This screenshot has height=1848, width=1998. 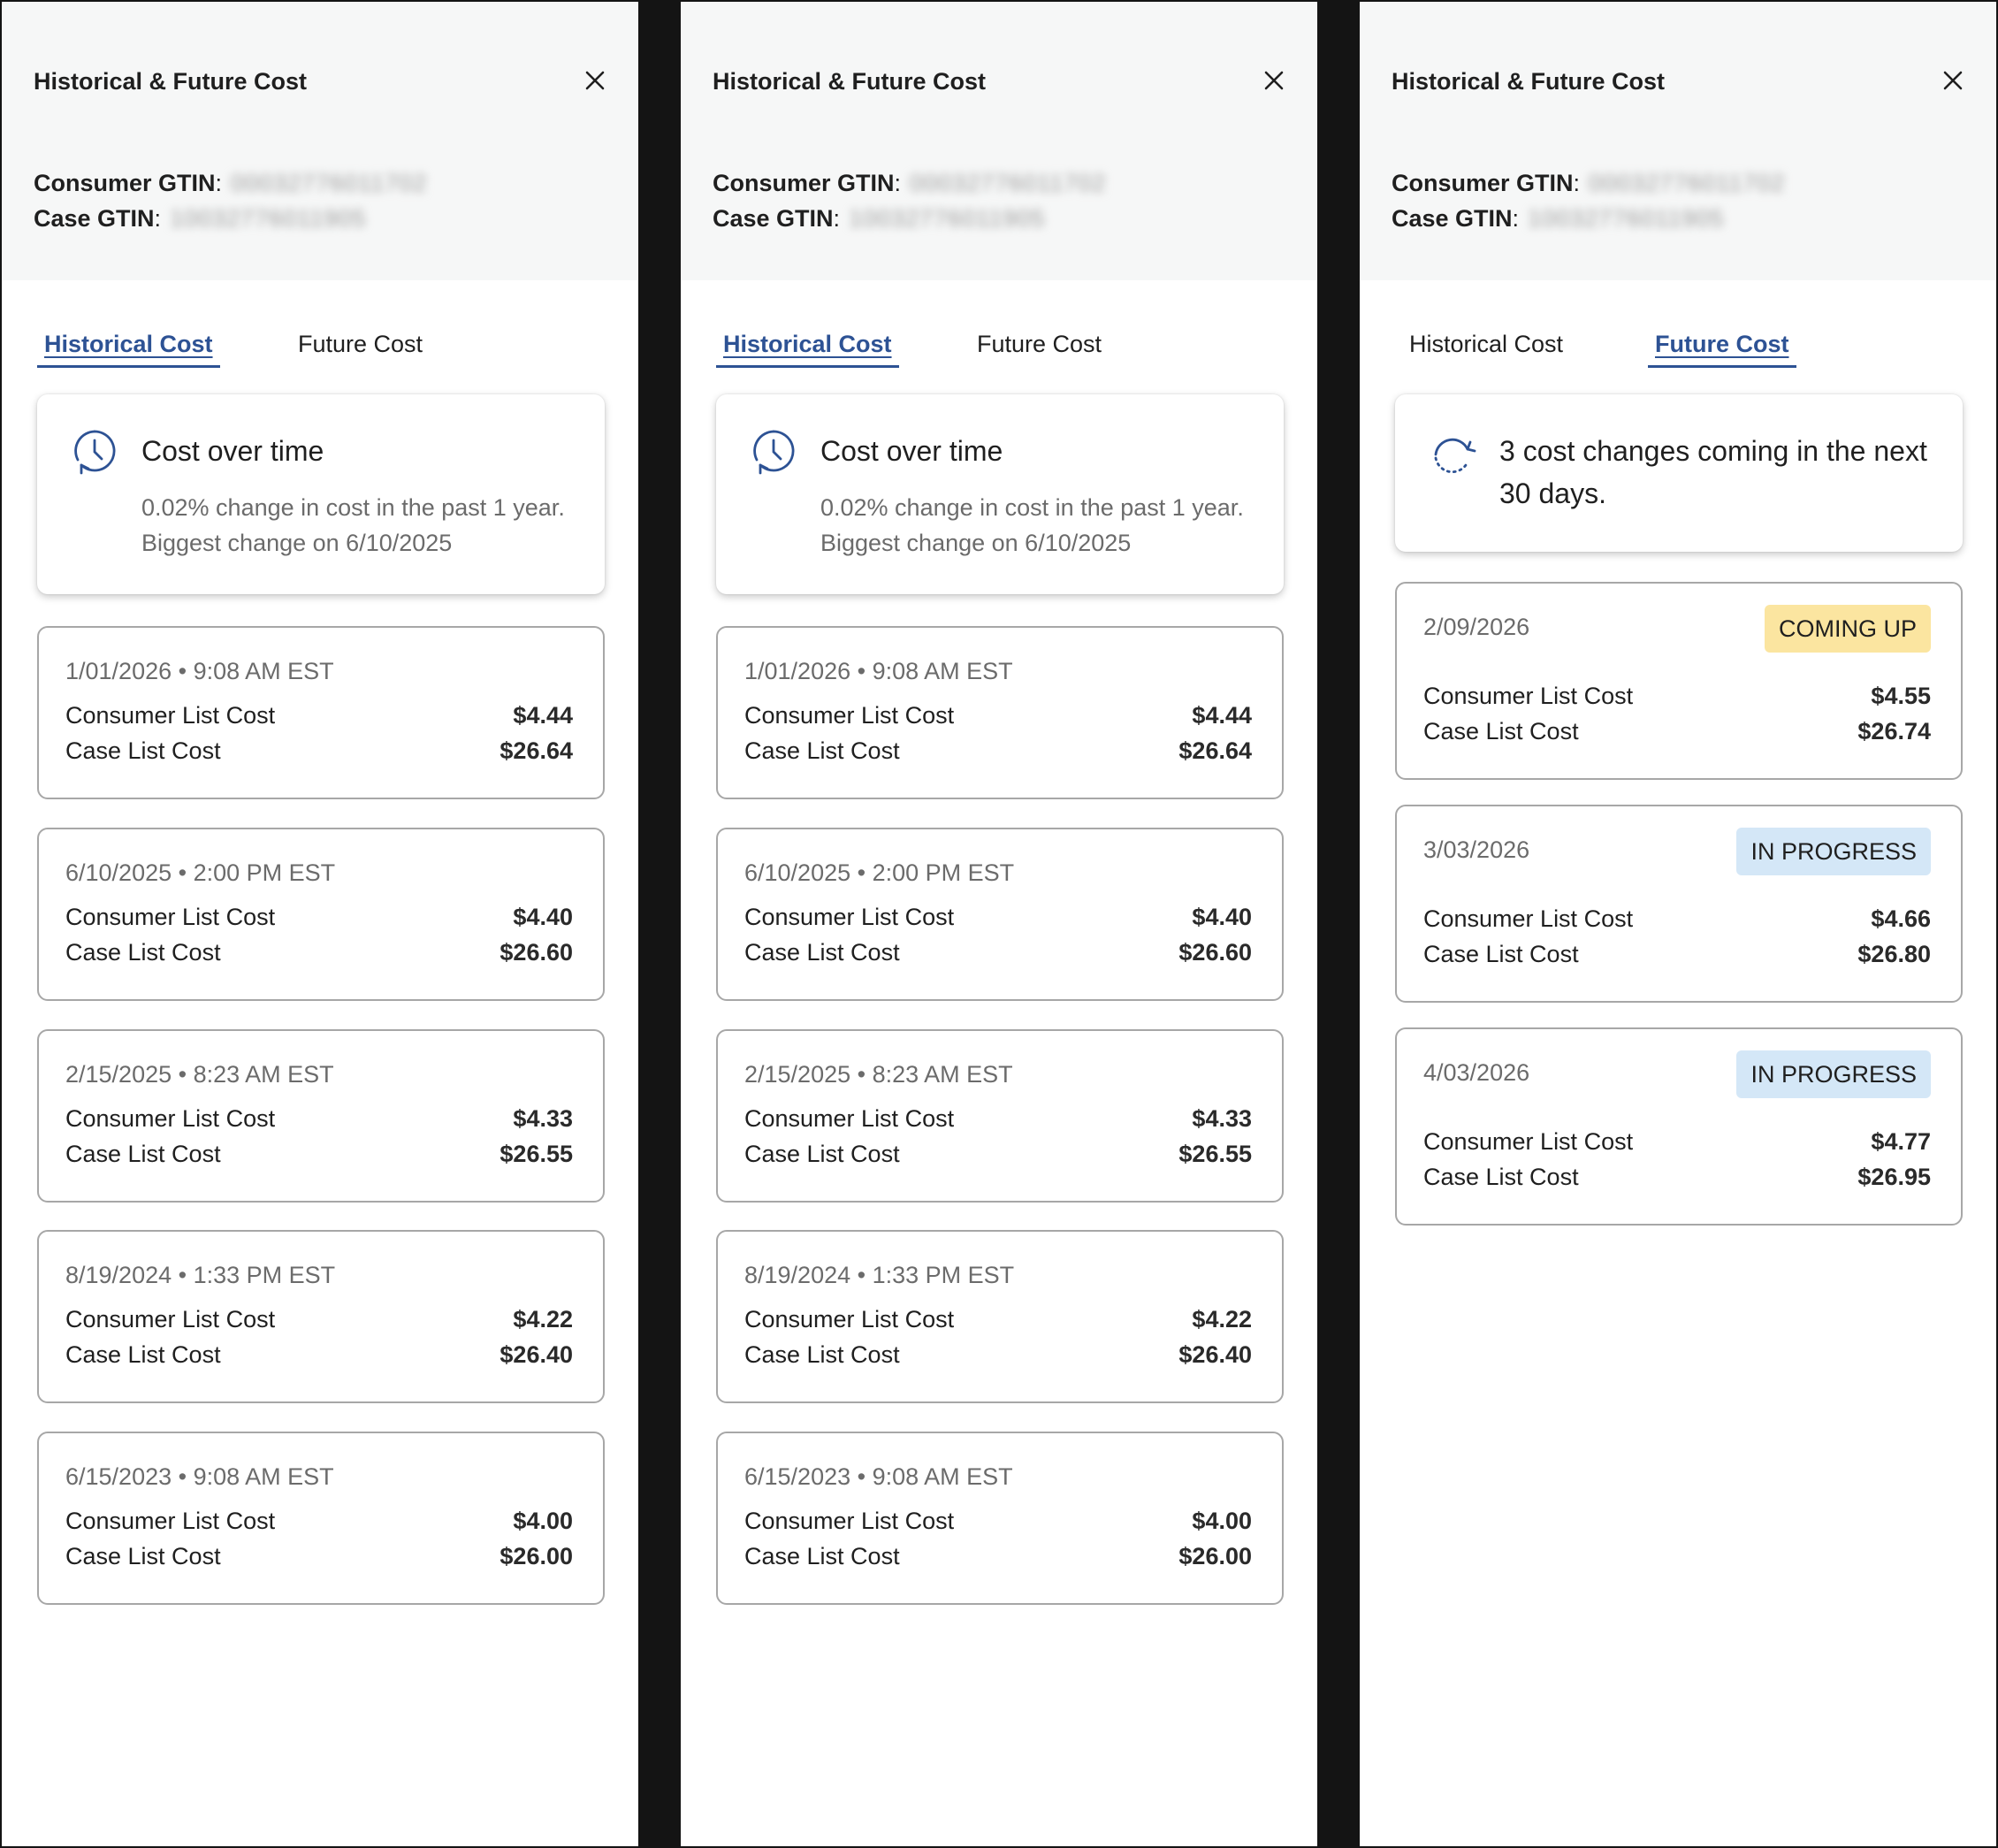 I want to click on consumer-cost-row: Consumer List Cost $4.44, so click(x=319, y=715).